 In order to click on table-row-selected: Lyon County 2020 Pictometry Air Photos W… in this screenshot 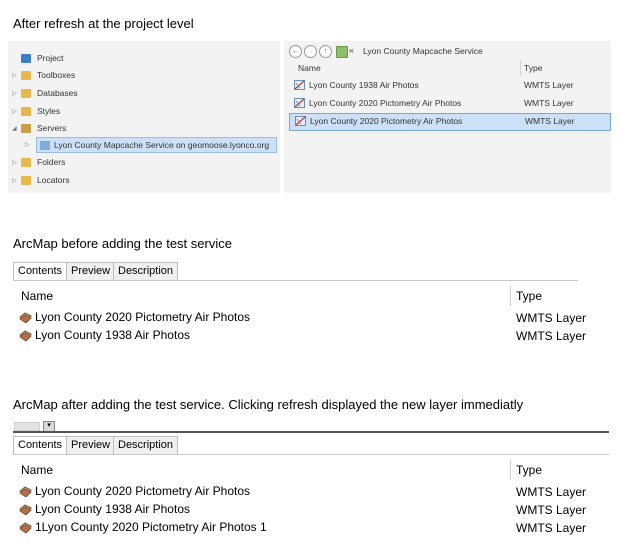, I will do `click(450, 122)`.